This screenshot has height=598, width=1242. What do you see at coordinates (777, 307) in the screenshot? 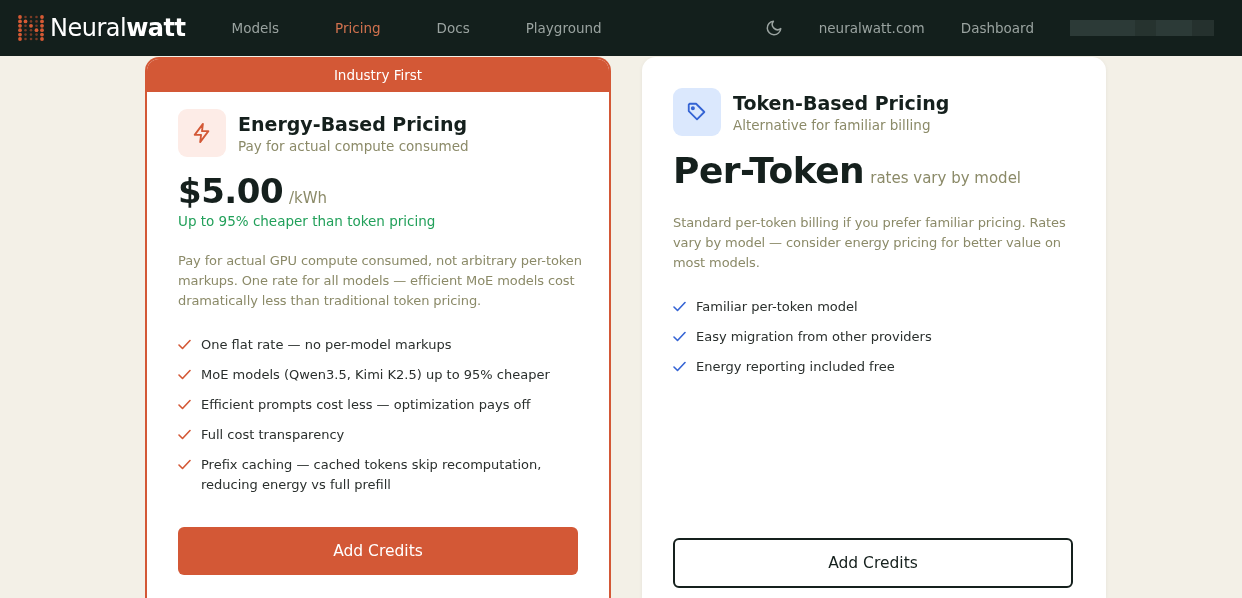
I see `feature-text: Familiar per-token model` at bounding box center [777, 307].